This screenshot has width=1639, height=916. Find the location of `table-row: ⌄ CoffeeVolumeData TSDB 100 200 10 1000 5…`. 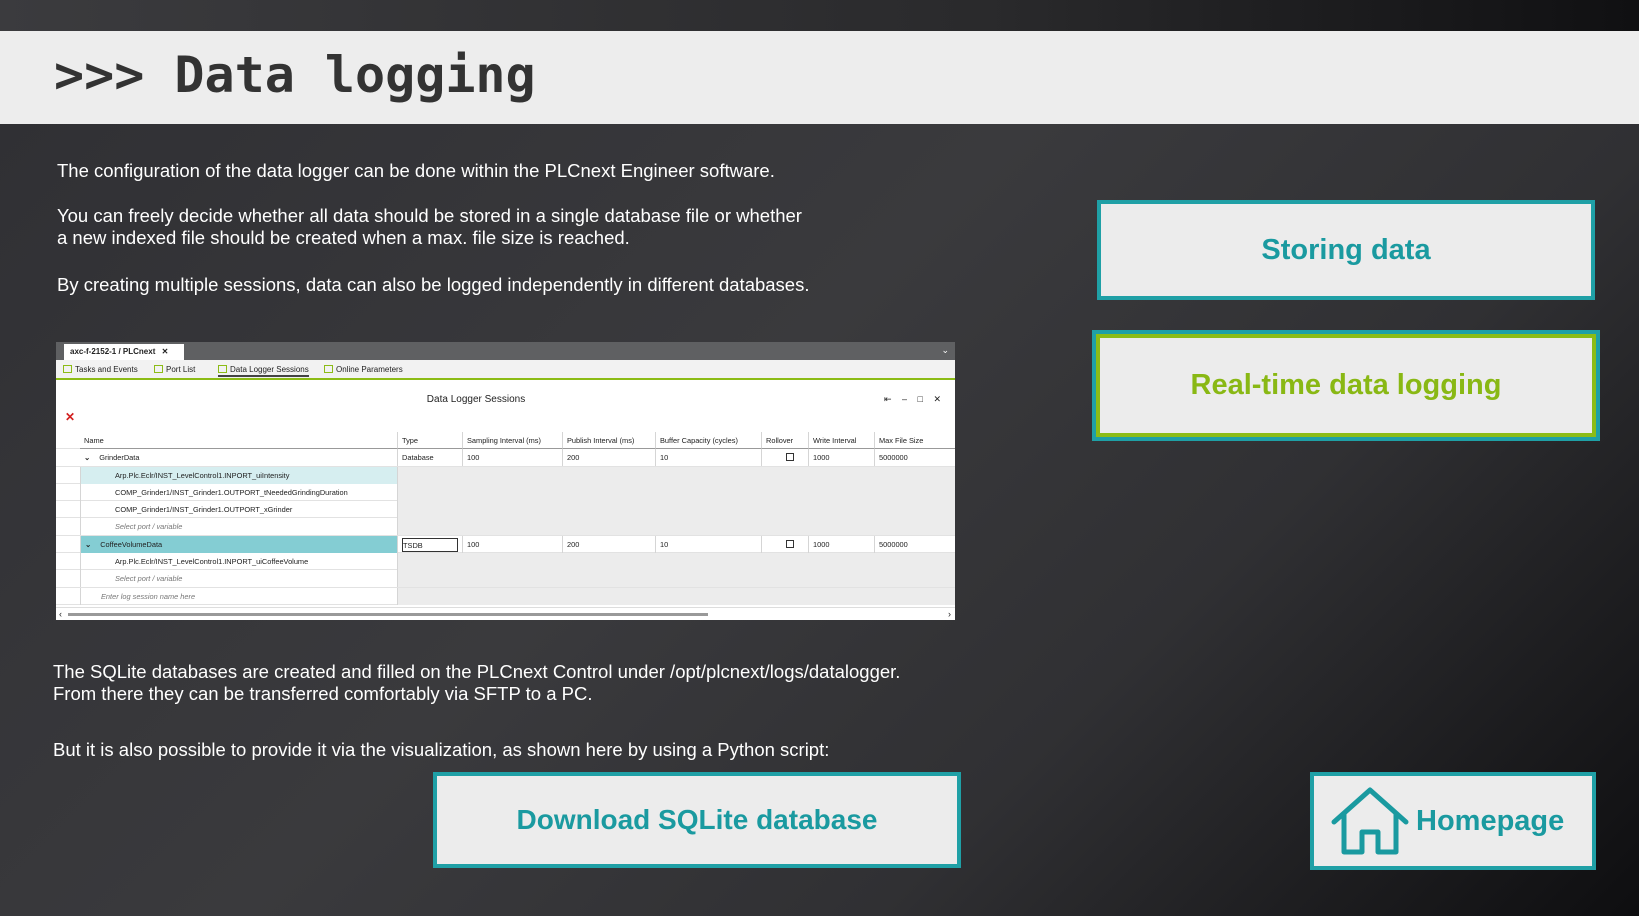

table-row: ⌄ CoffeeVolumeData TSDB 100 200 10 1000 5… is located at coordinates (505, 544).